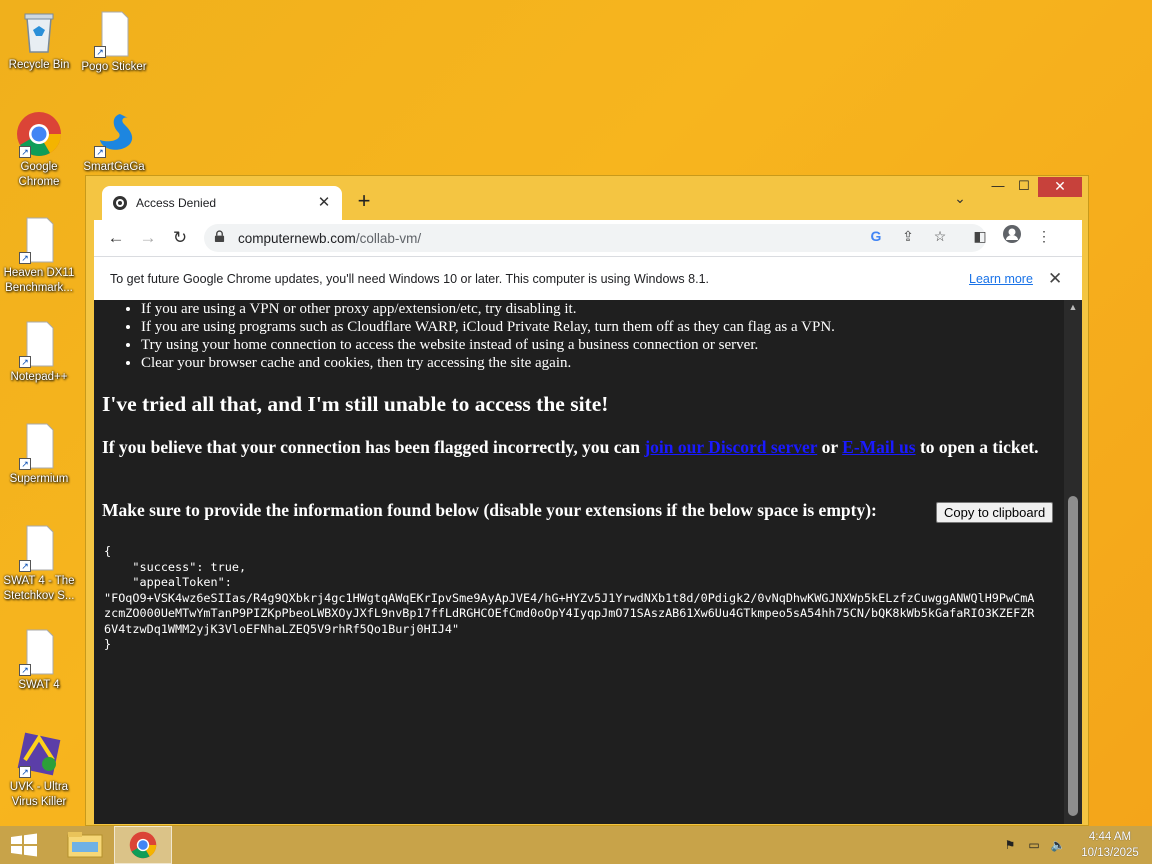 The width and height of the screenshot is (1152, 864). Describe the element at coordinates (222, 203) in the screenshot. I see `tab-access-denied: Access Denied ✕` at that location.